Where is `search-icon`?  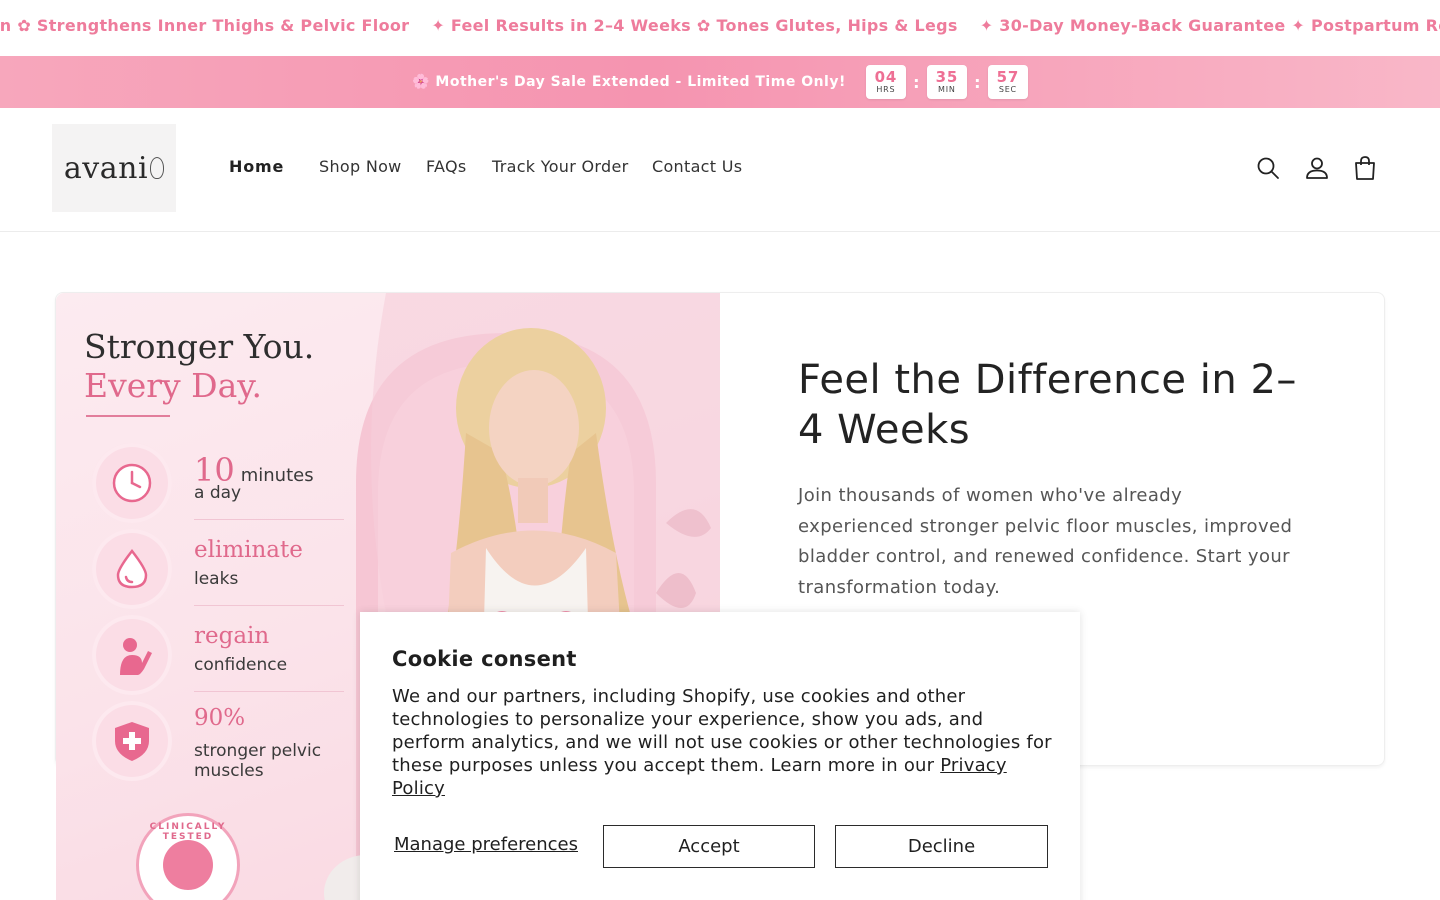 search-icon is located at coordinates (1268, 168).